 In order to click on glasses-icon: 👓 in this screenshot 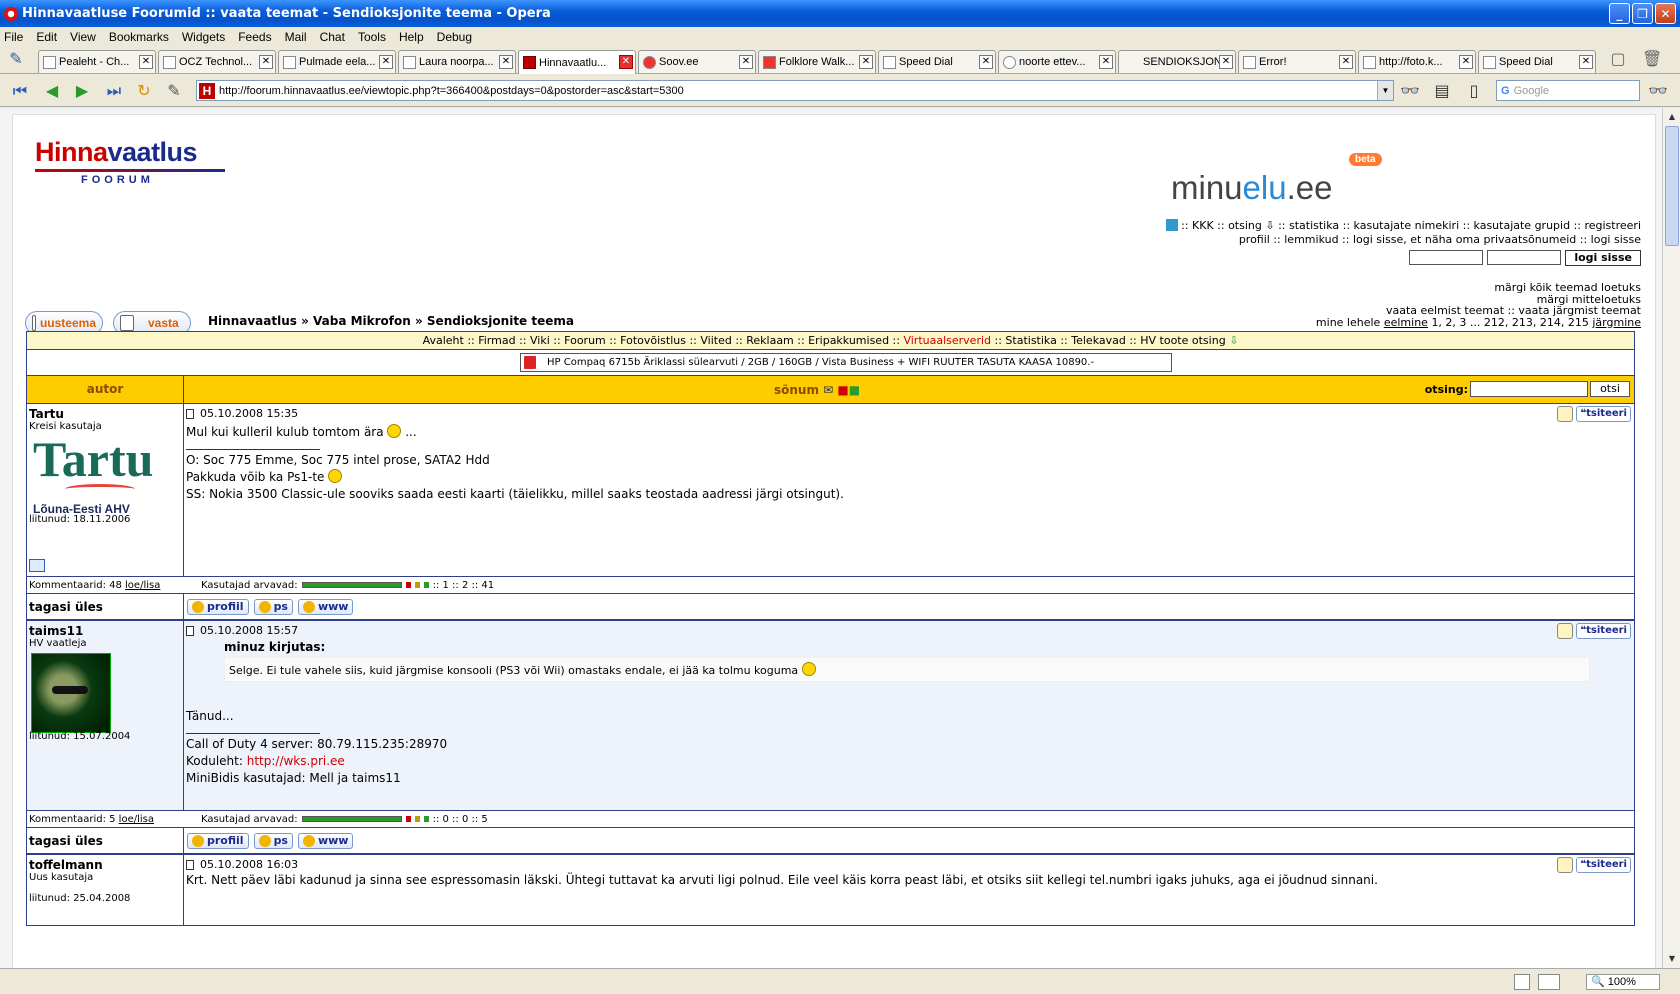, I will do `click(1410, 91)`.